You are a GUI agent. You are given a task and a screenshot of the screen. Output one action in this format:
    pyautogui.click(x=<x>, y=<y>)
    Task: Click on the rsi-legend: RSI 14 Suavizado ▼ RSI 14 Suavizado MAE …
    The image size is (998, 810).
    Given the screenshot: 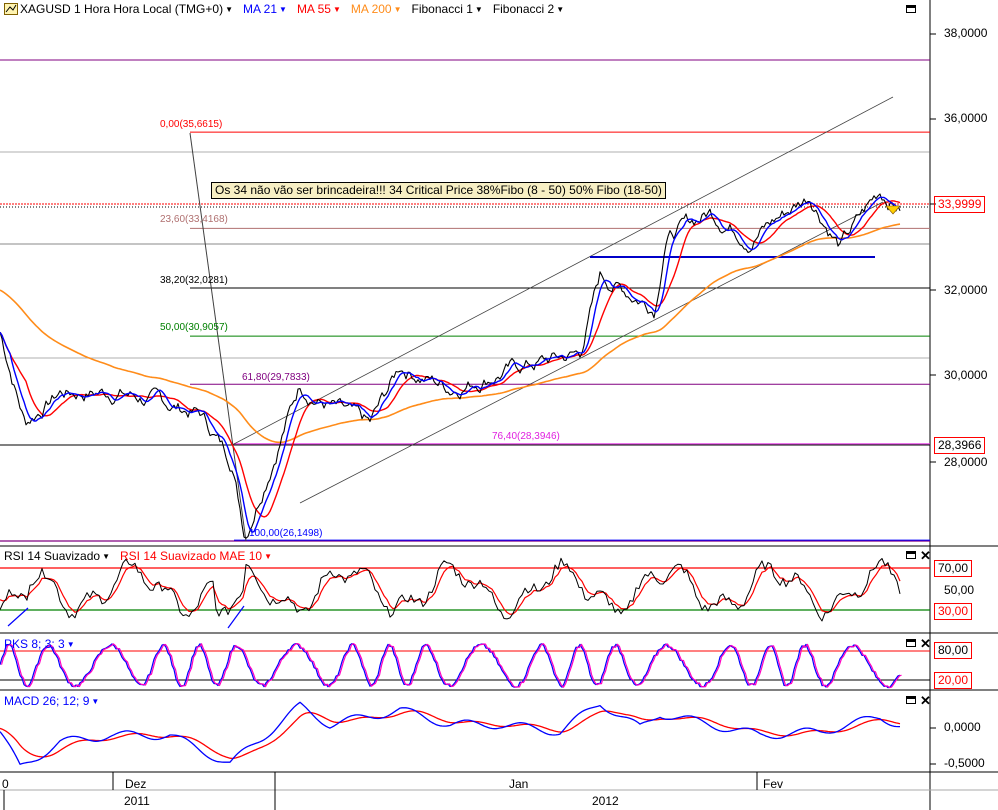 What is the action you would take?
    pyautogui.click(x=138, y=556)
    